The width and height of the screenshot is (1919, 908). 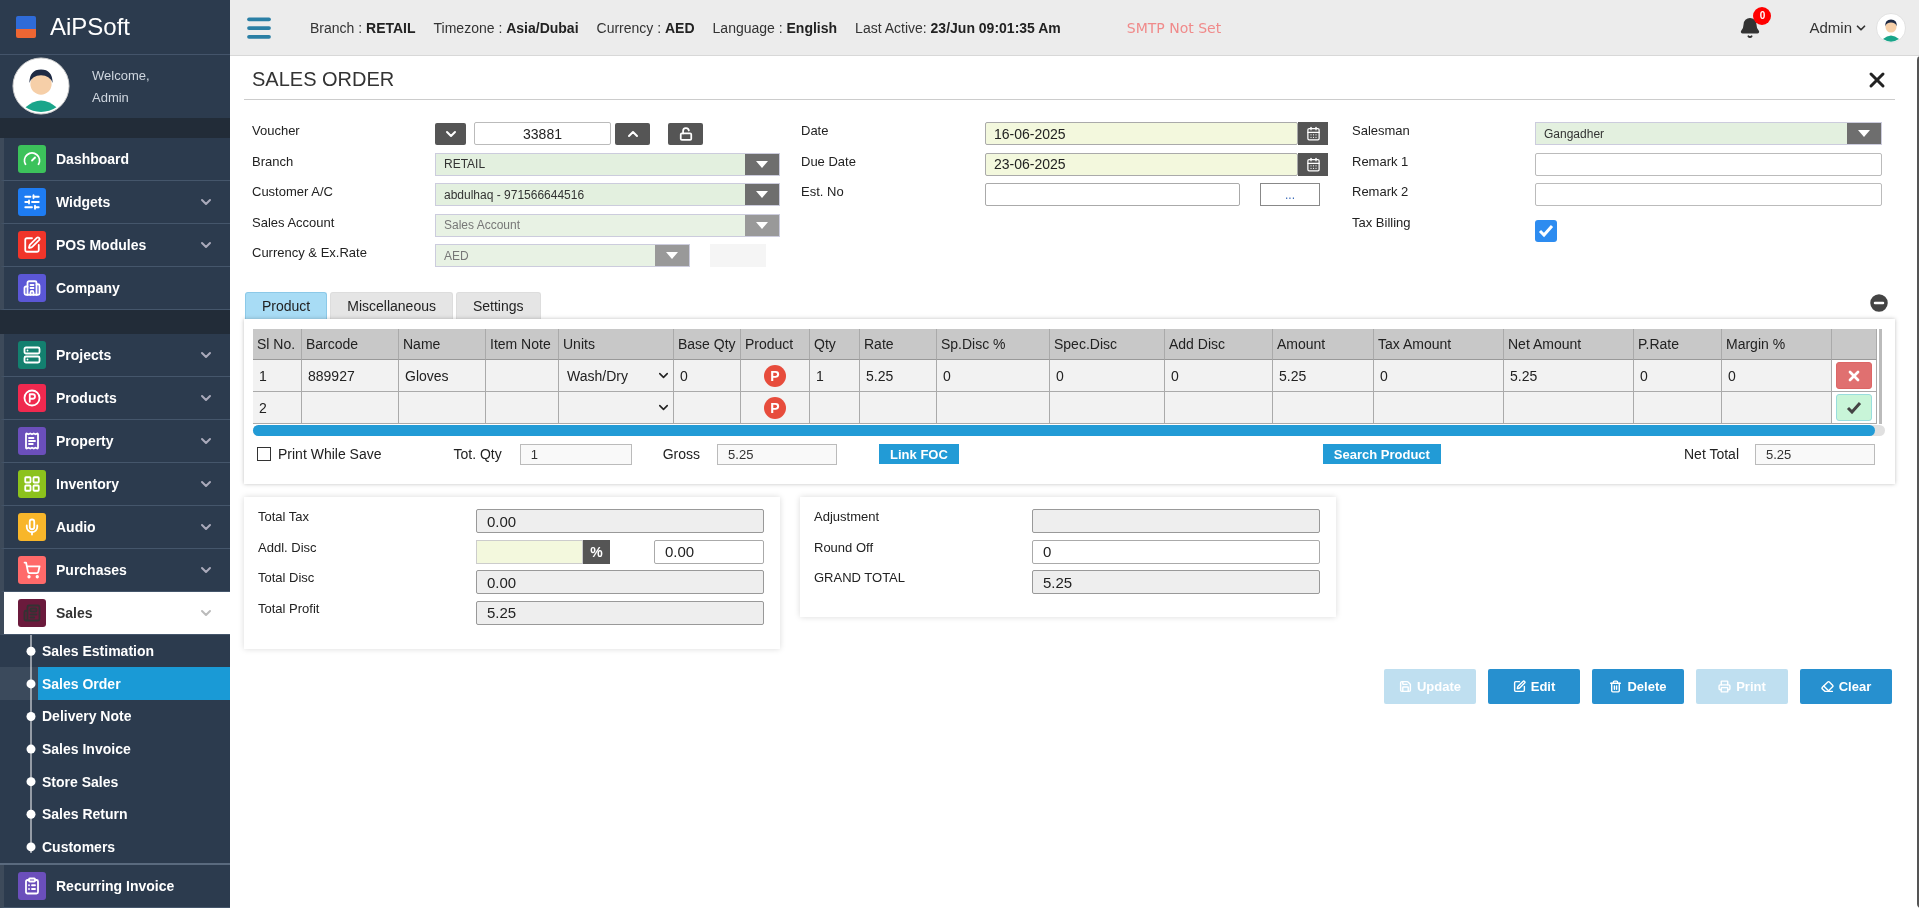 I want to click on select-field: abdulhaq - 971566644516, so click(x=607, y=194).